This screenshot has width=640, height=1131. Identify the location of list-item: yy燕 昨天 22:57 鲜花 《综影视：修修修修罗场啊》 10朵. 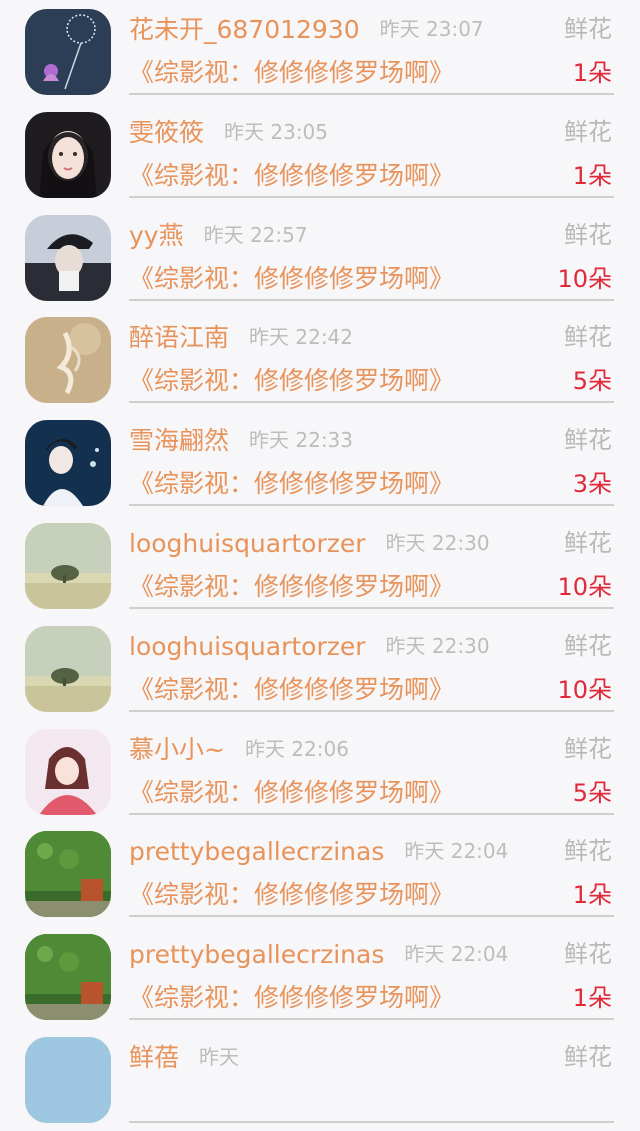
(320, 257).